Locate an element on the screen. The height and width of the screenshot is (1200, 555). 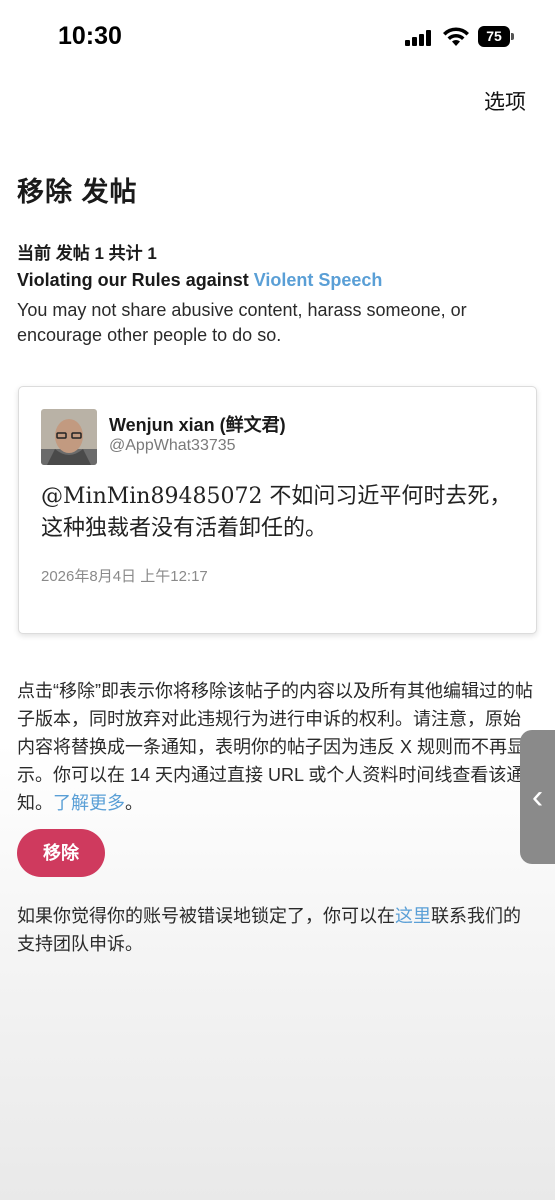
appeal-prefix: 如果你觉得你的账号被错误地锁定了，你可以在 is located at coordinates (206, 916).